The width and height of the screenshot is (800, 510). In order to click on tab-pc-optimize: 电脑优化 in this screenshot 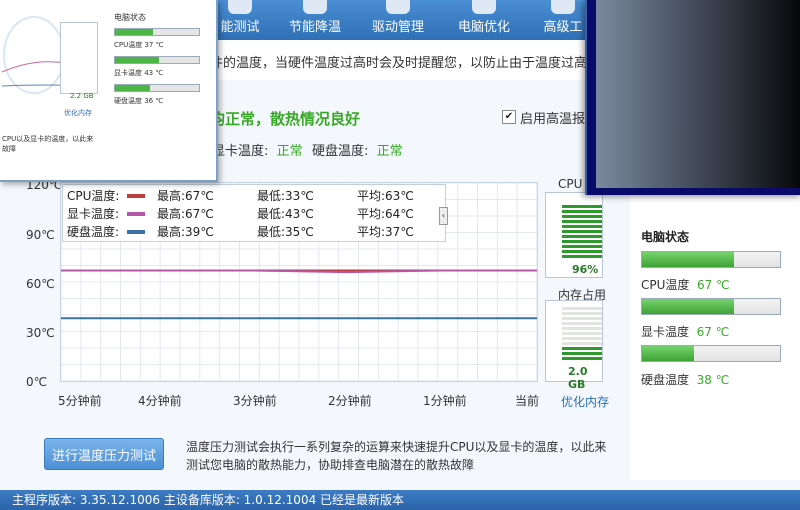, I will do `click(484, 20)`.